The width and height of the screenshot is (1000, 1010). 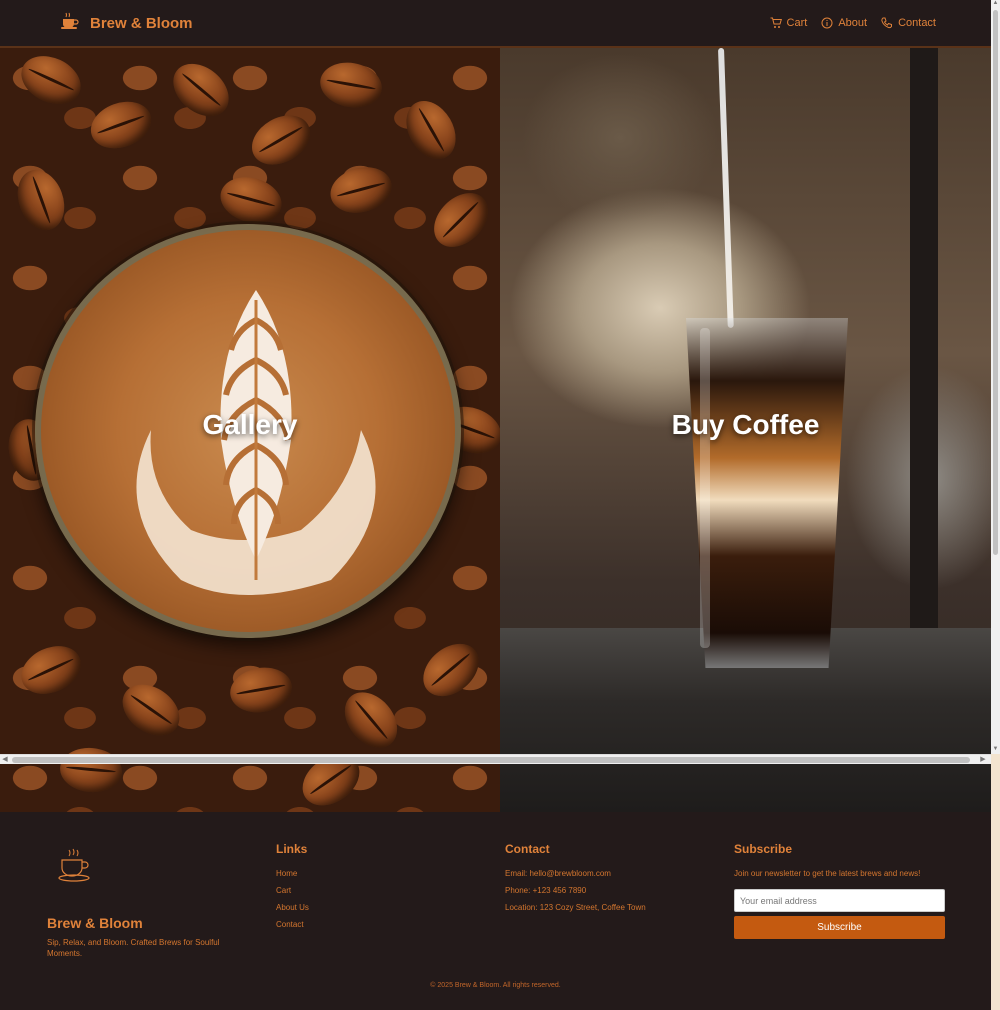 What do you see at coordinates (763, 849) in the screenshot?
I see `subscribe-heading: Subscribe` at bounding box center [763, 849].